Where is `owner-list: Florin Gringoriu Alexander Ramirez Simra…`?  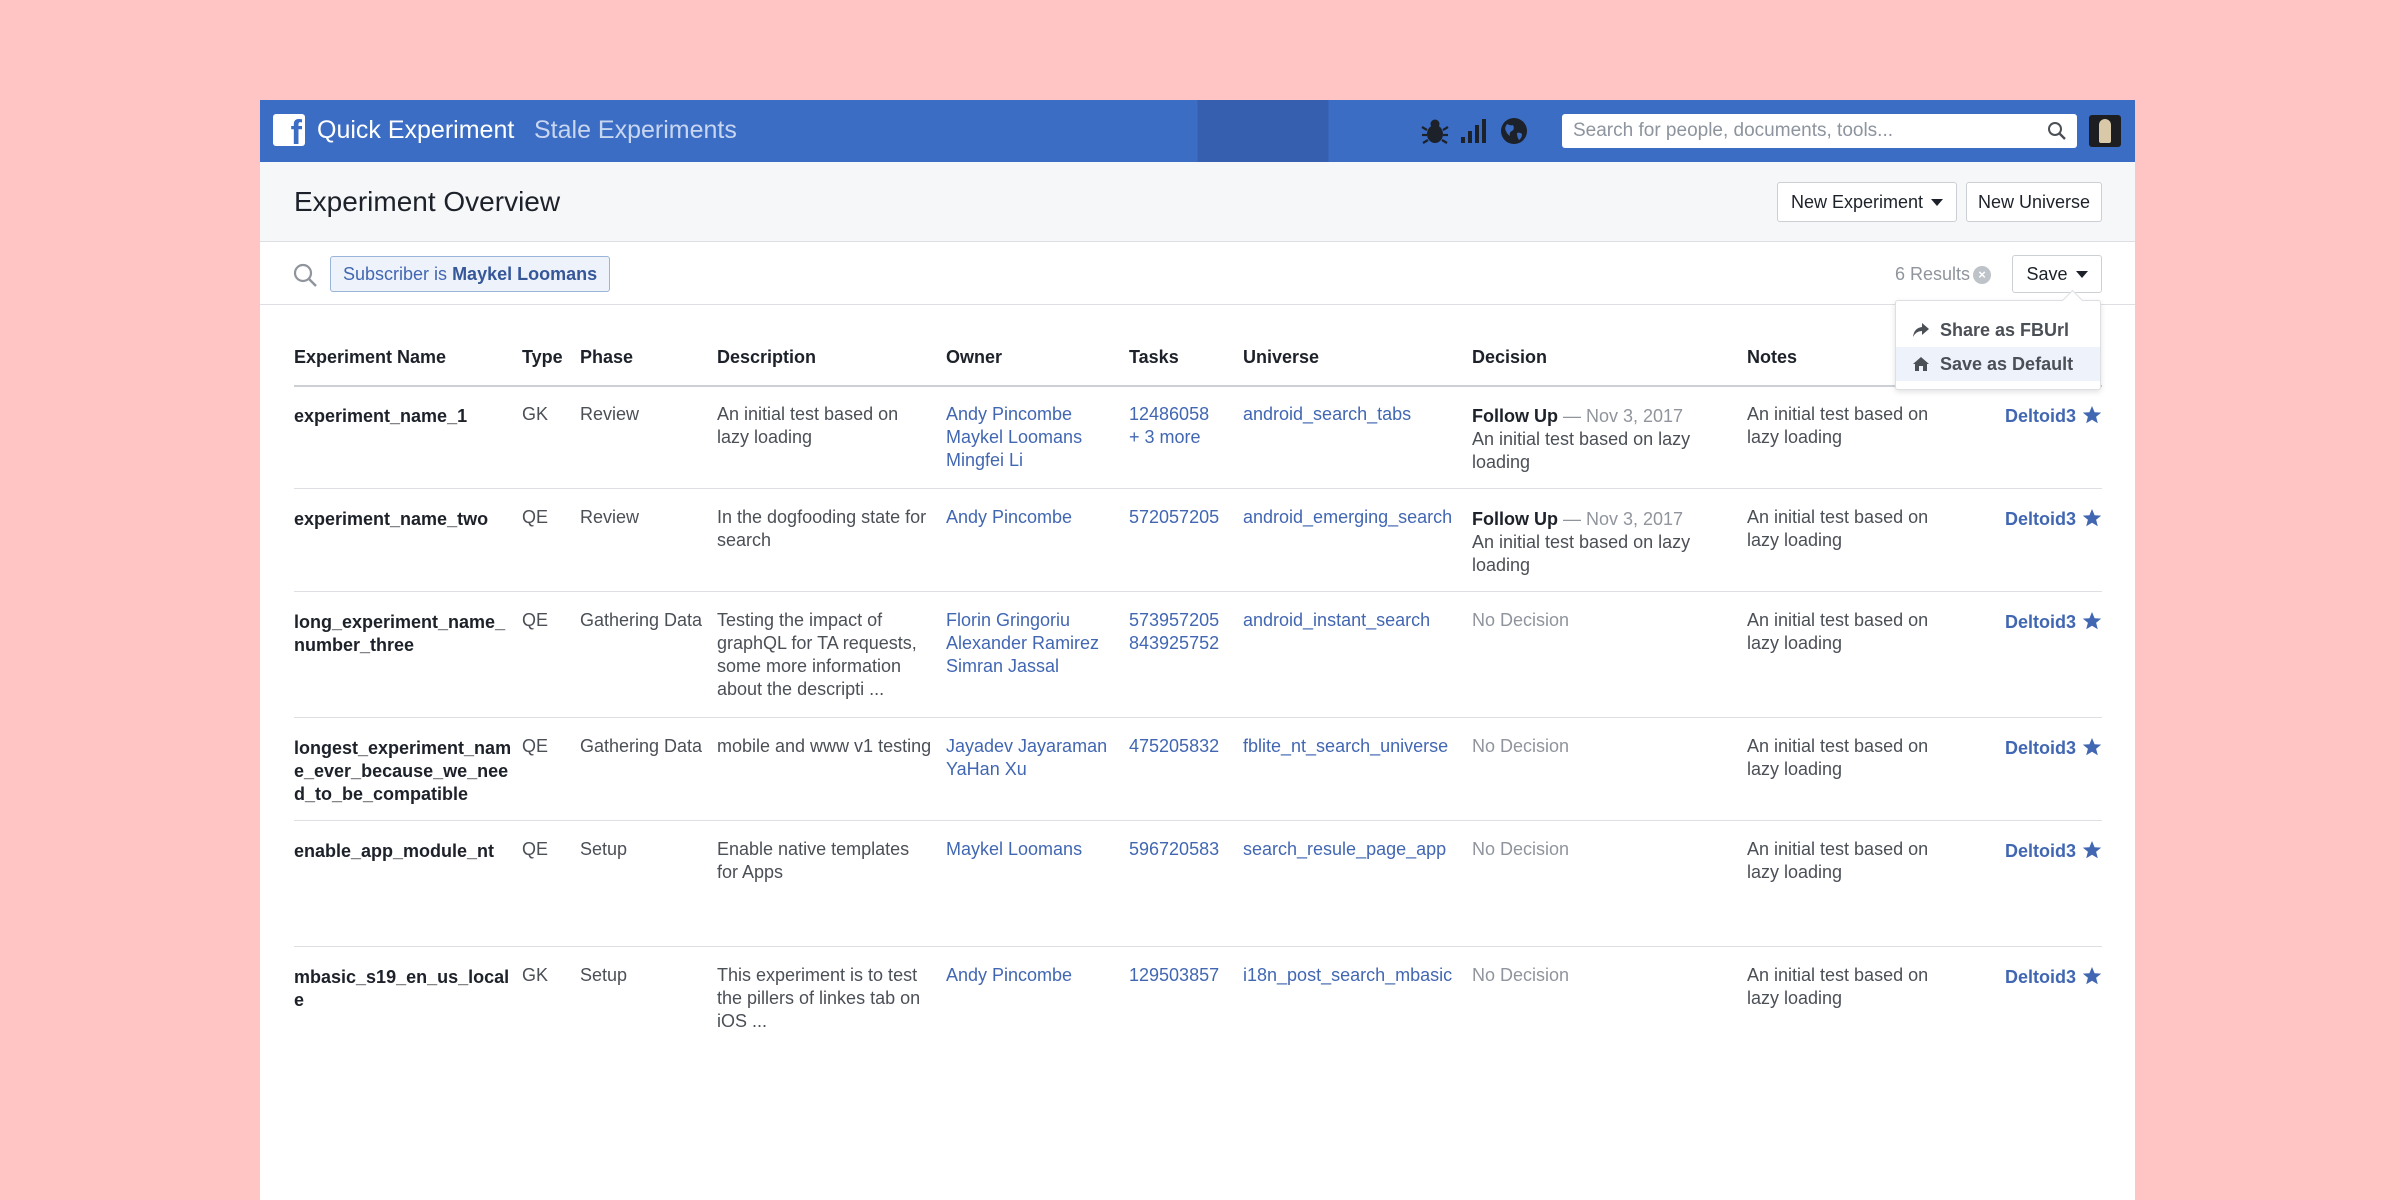 owner-list: Florin Gringoriu Alexander Ramirez Simra… is located at coordinates (1022, 643).